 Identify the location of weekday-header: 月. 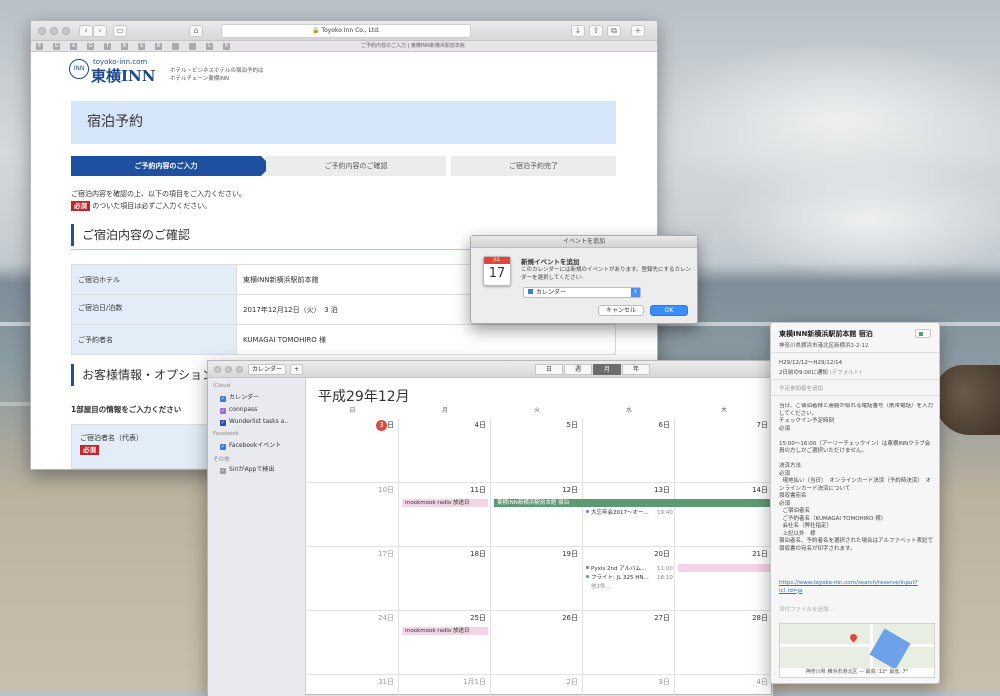
(444, 410).